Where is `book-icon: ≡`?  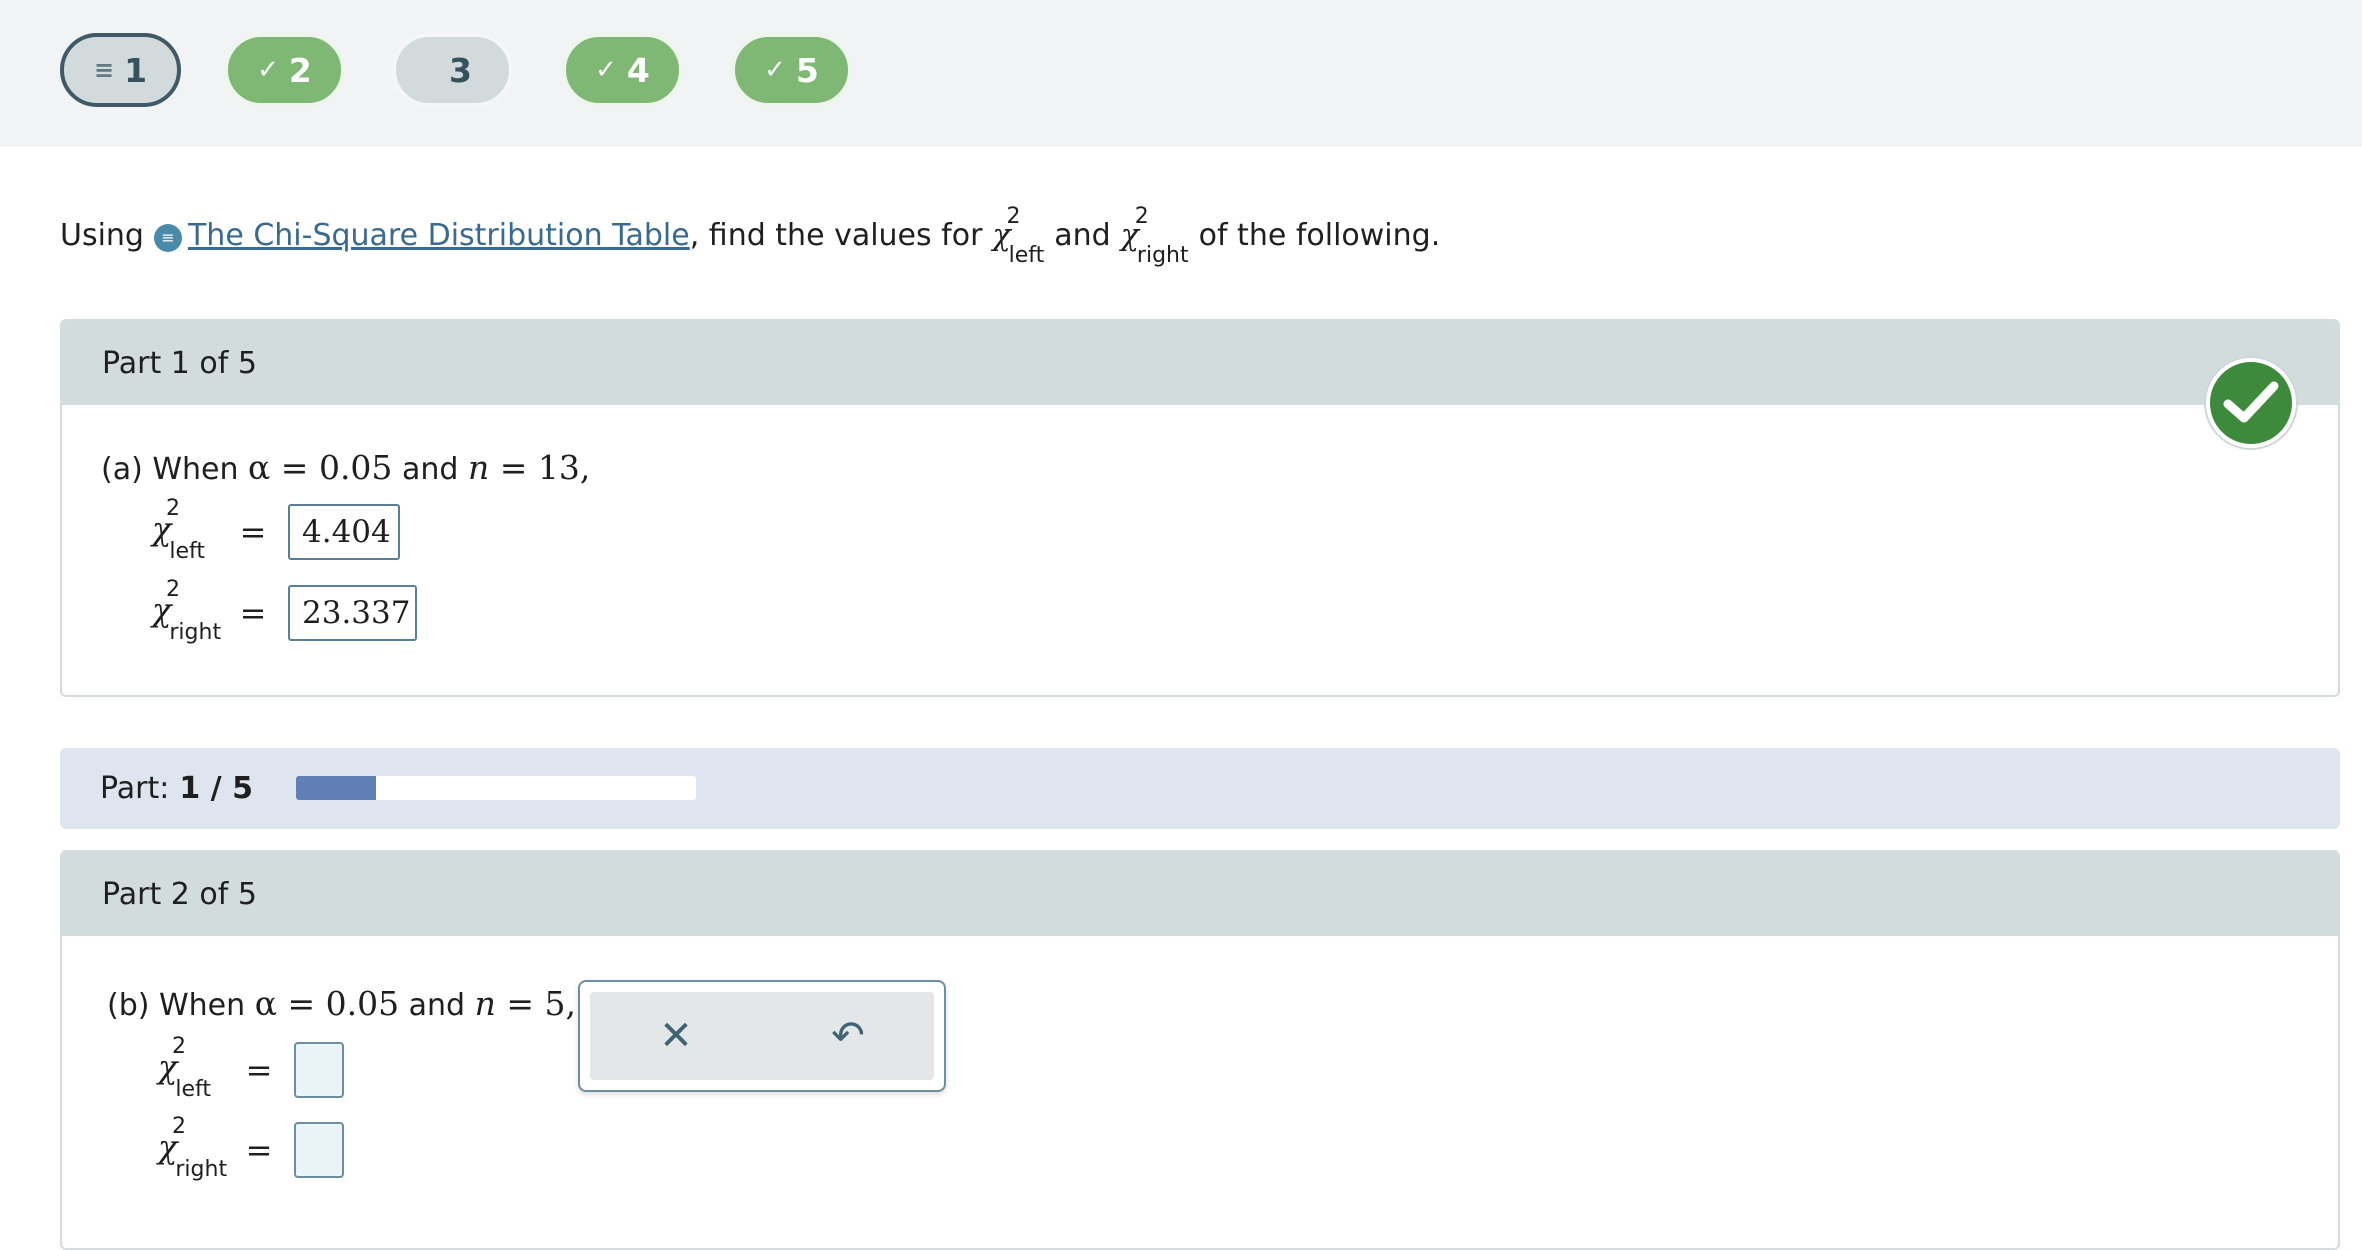 book-icon: ≡ is located at coordinates (167, 238).